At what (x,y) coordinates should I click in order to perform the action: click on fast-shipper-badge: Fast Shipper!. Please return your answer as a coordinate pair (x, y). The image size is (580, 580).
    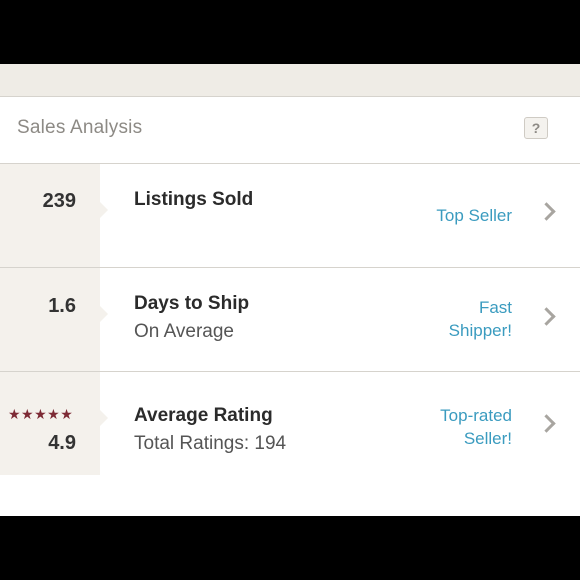
    Looking at the image, I should click on (480, 319).